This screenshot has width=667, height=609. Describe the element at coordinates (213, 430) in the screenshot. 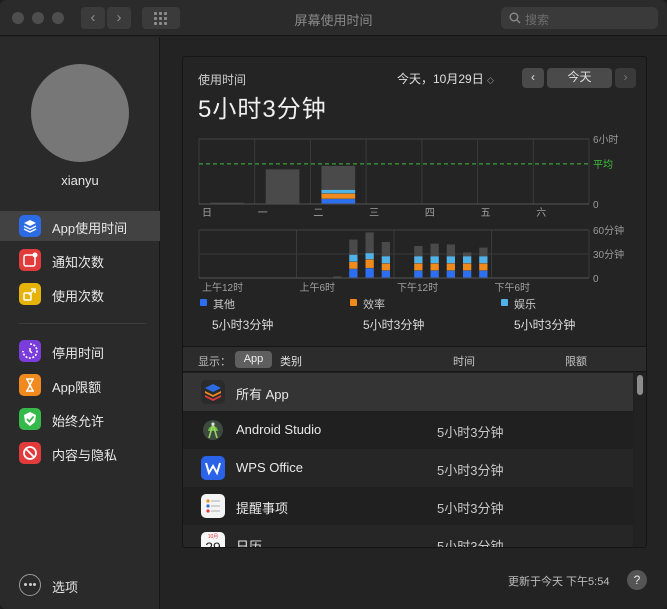

I see `android-studio-icon` at that location.